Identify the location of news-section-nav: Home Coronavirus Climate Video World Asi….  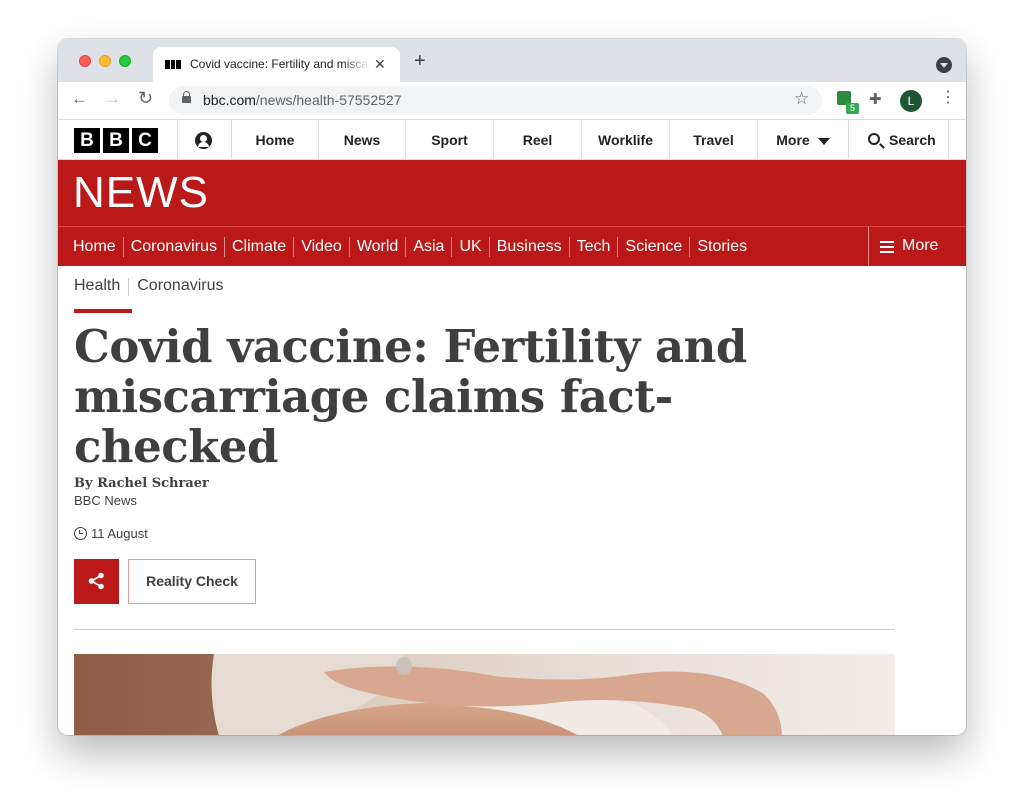
(512, 246).